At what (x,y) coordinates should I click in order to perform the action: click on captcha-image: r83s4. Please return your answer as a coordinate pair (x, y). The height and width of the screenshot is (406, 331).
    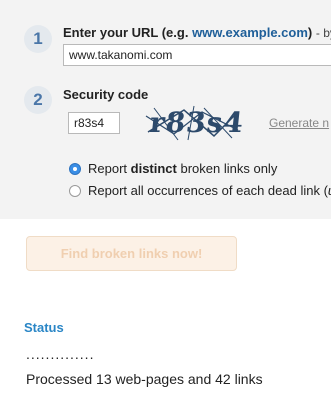
    Looking at the image, I should click on (195, 123).